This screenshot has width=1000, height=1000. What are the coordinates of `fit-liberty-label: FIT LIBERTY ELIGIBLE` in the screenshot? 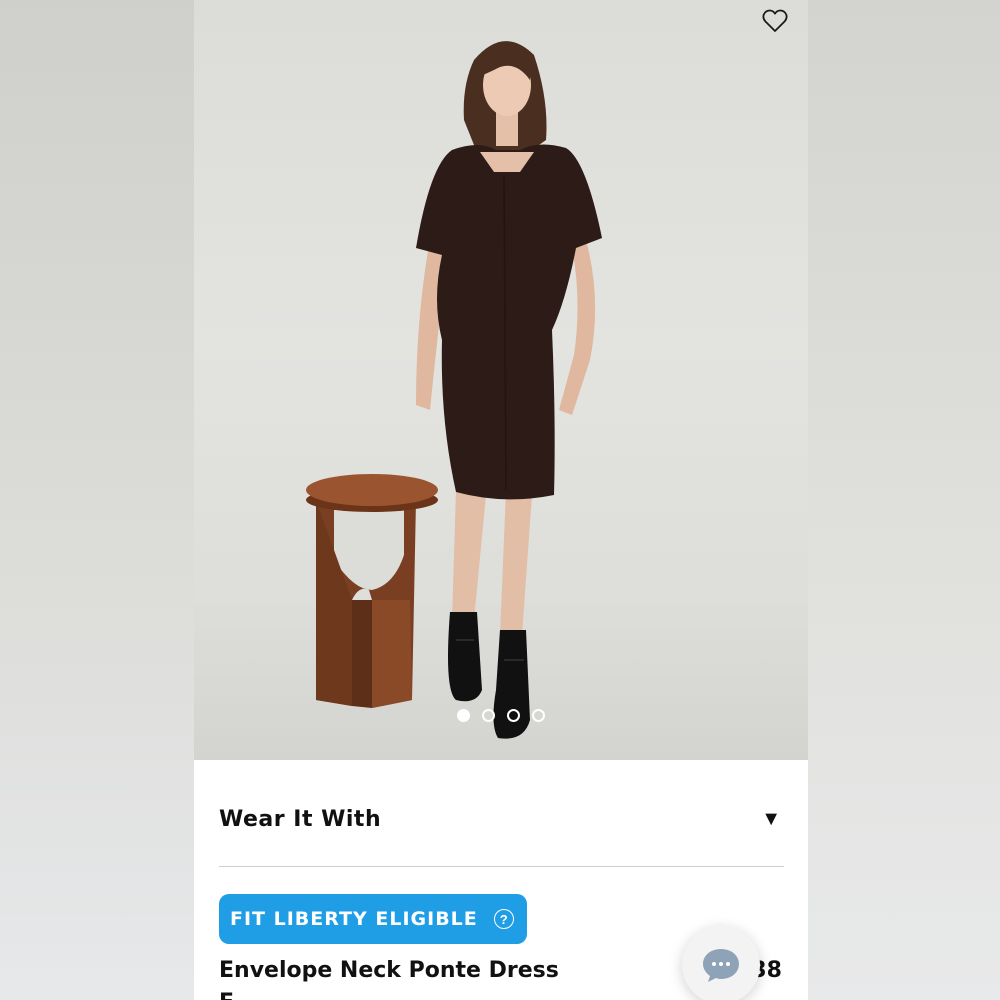 It's located at (354, 919).